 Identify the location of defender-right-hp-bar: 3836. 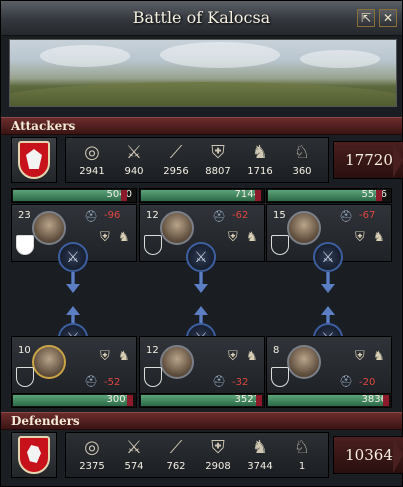
(329, 400).